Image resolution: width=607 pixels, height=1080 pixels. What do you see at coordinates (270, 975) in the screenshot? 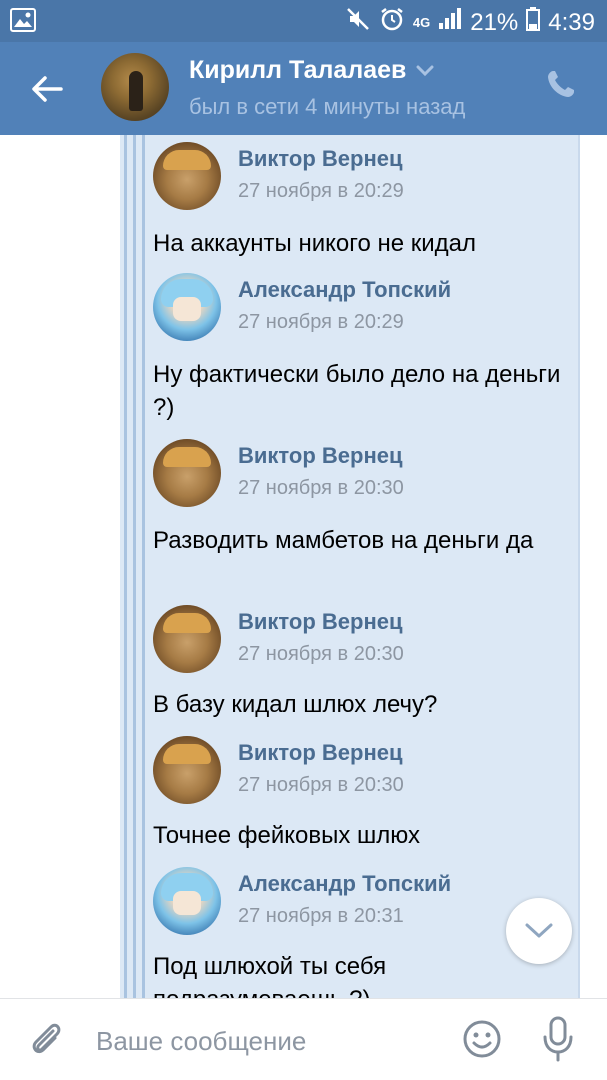
I see `message-text: Под шлюхой ты себя подразумеваешь ?)` at bounding box center [270, 975].